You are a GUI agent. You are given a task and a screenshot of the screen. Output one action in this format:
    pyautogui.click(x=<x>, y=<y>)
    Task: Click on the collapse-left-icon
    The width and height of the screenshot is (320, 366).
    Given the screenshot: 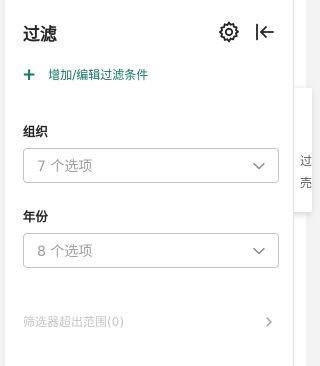 What is the action you would take?
    pyautogui.click(x=265, y=32)
    